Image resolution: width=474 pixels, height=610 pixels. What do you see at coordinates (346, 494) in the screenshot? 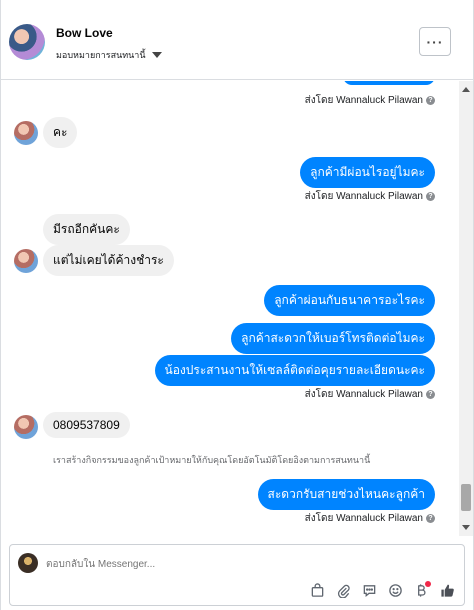
I see `message-bubble-outgoing: สะดวกรับสายช่วงไหนคะลูกค้า` at bounding box center [346, 494].